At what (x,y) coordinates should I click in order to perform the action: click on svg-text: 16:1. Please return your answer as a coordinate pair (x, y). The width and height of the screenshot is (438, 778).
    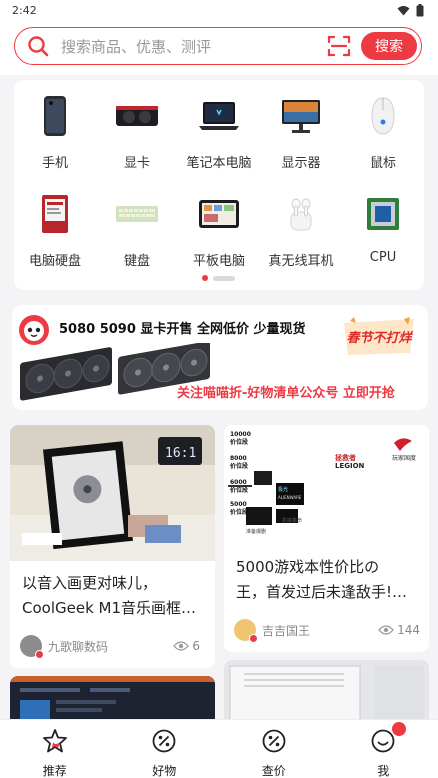
    Looking at the image, I should click on (180, 453).